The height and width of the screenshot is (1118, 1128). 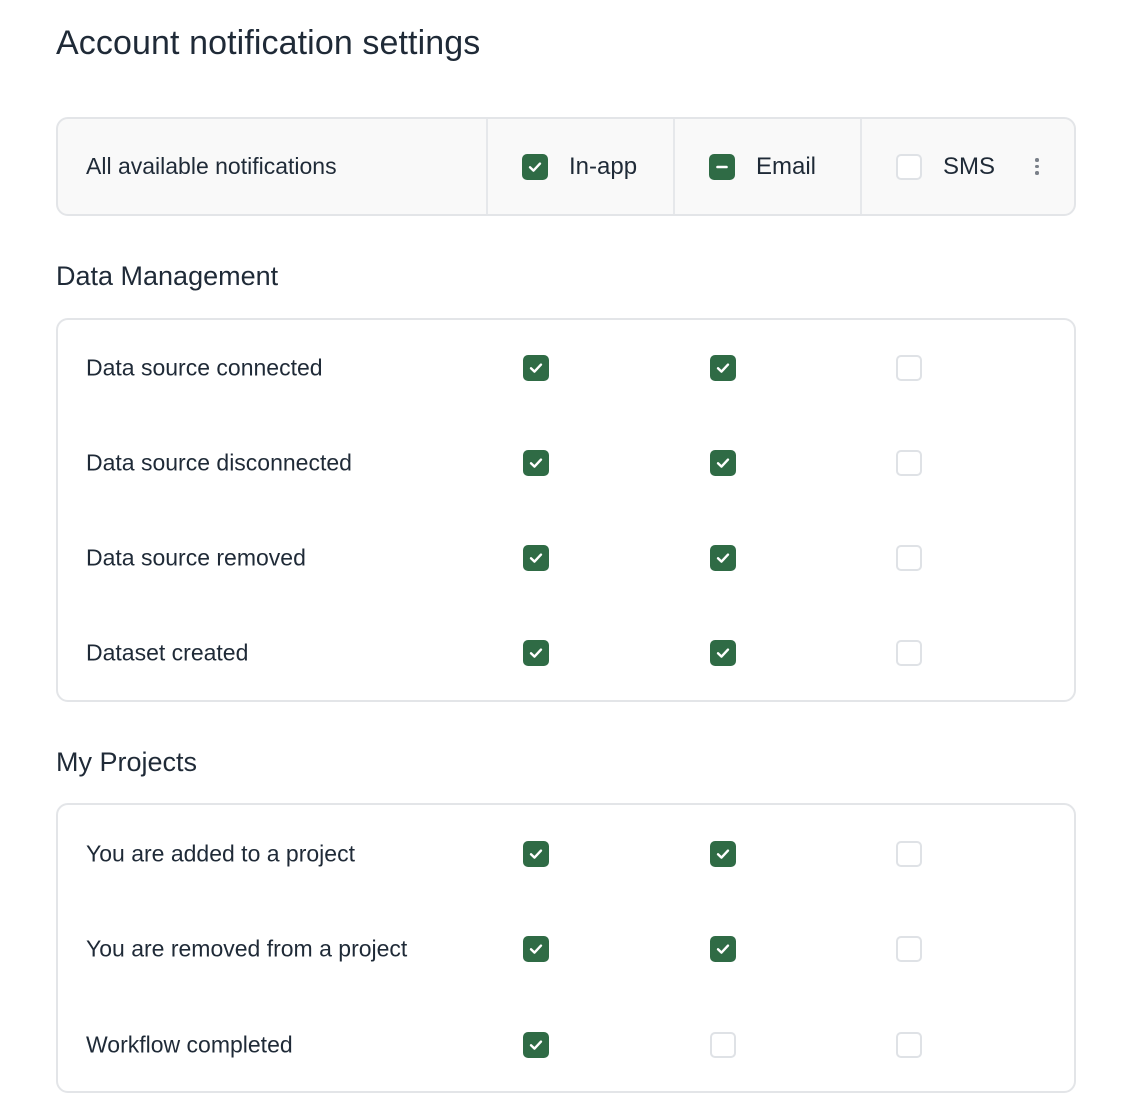 I want to click on header-sms-label: SMS, so click(x=969, y=166).